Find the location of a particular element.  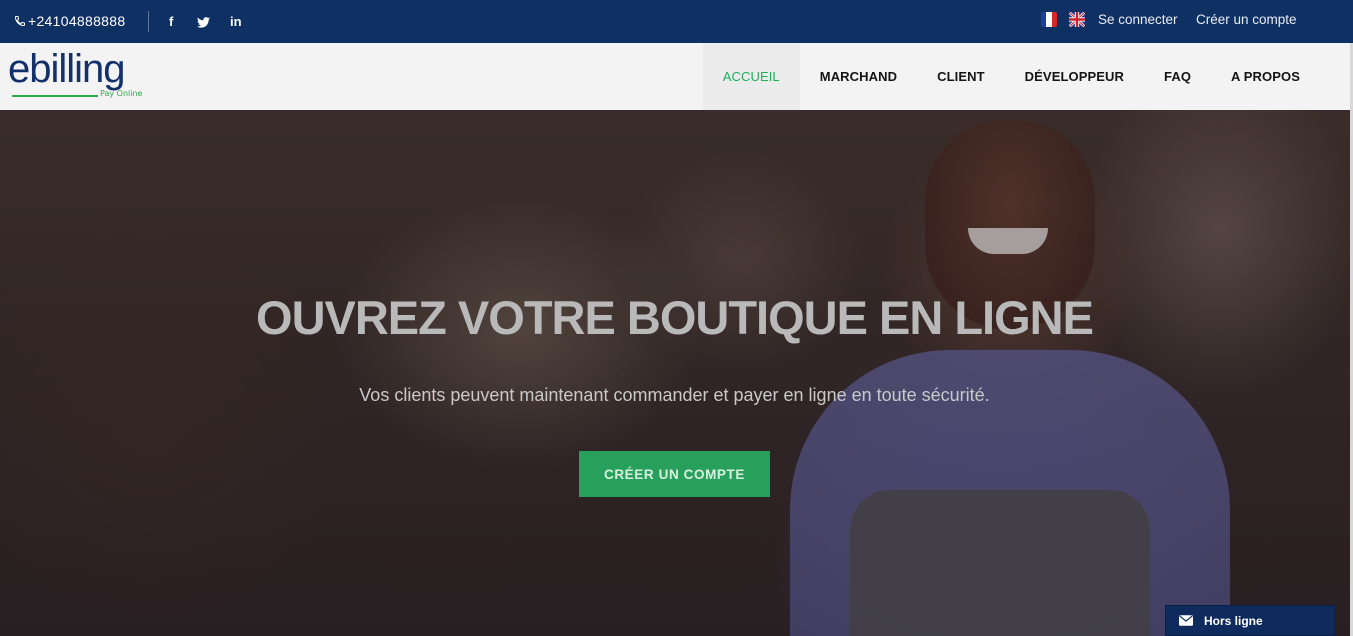

logo-wordmark: ebilling is located at coordinates (67, 69).